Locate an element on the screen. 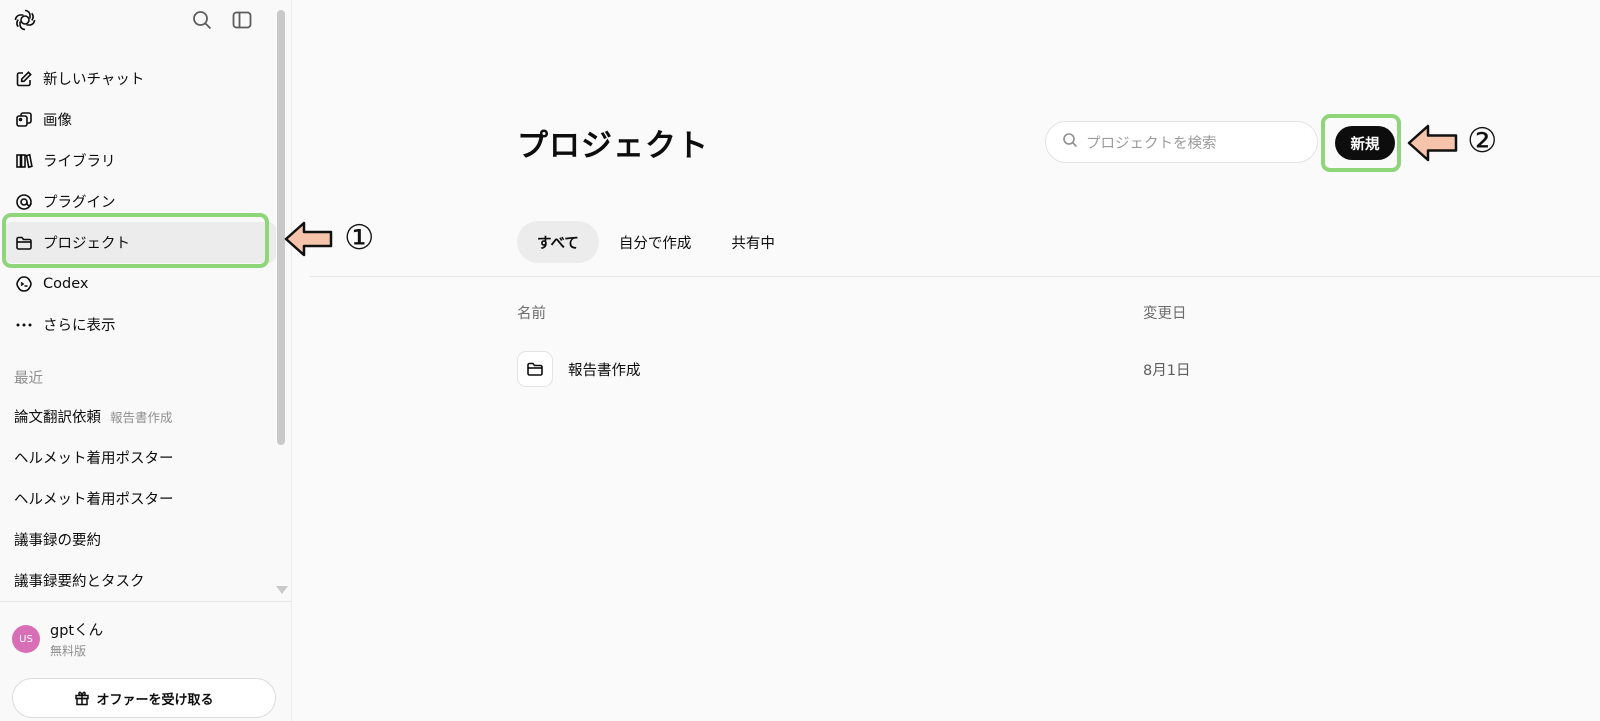 The height and width of the screenshot is (721, 1600). gift-icon is located at coordinates (82, 698).